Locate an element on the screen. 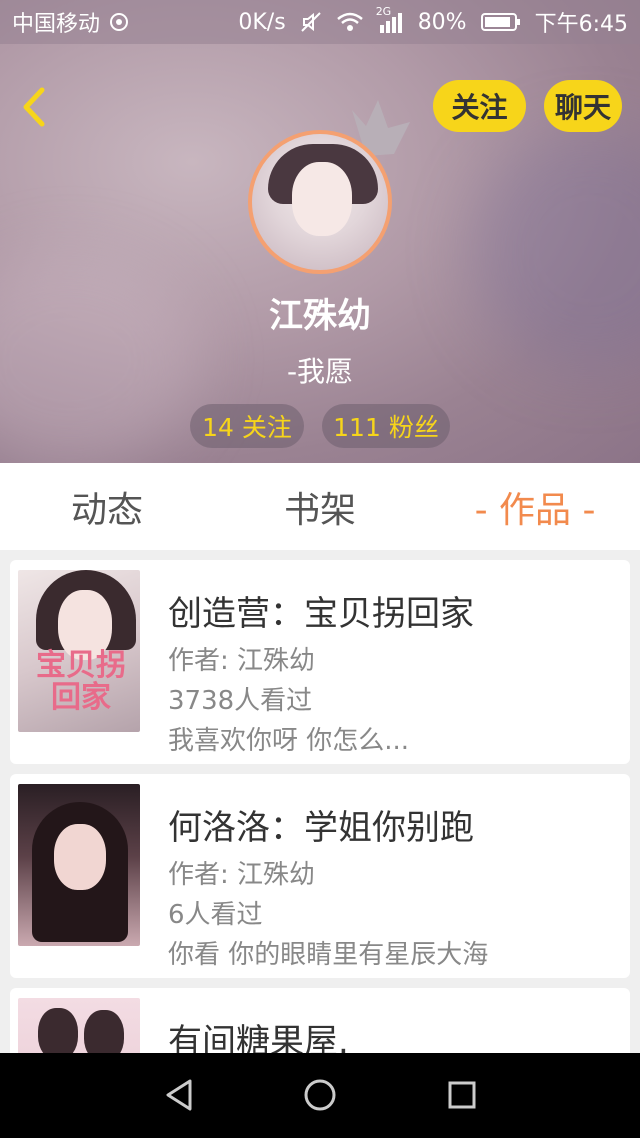 The image size is (640, 1138). user-signature: -我愿 is located at coordinates (320, 371).